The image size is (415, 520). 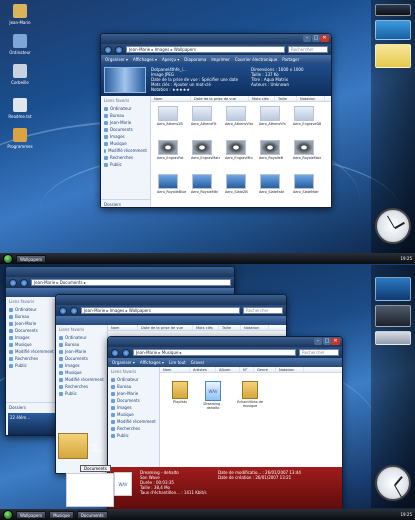 What do you see at coordinates (214, 352) in the screenshot?
I see `address-input: Jean-Marie ▸ Musique ▸` at bounding box center [214, 352].